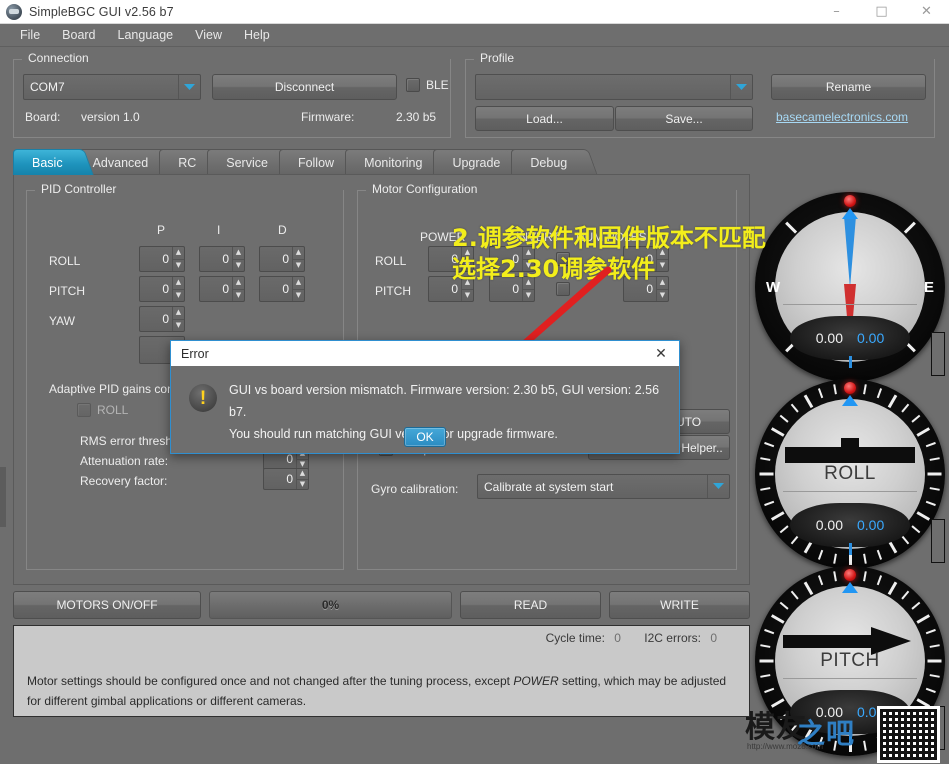  I want to click on pid-yaw-p-input: 0 ▲ ▼, so click(162, 319).